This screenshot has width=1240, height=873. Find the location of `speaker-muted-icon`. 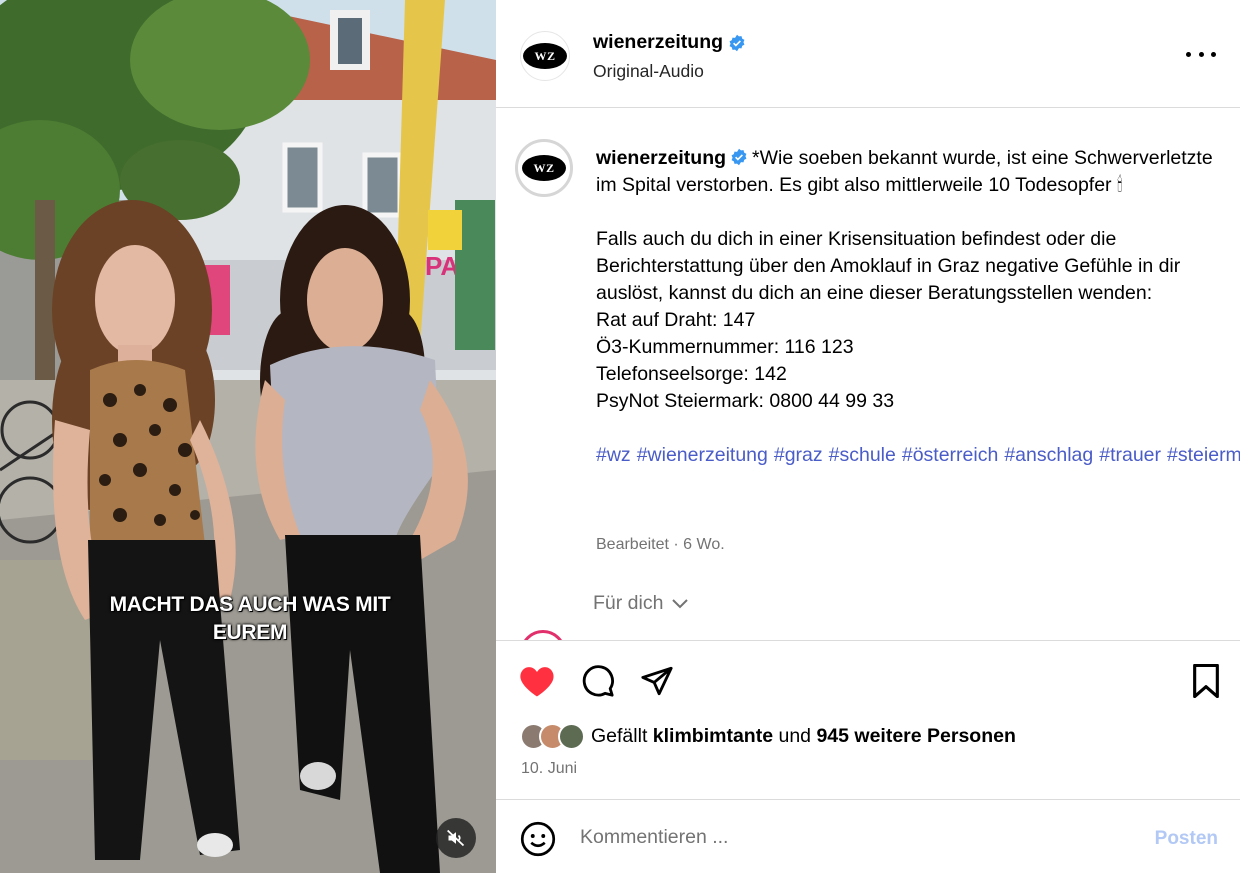

speaker-muted-icon is located at coordinates (456, 838).